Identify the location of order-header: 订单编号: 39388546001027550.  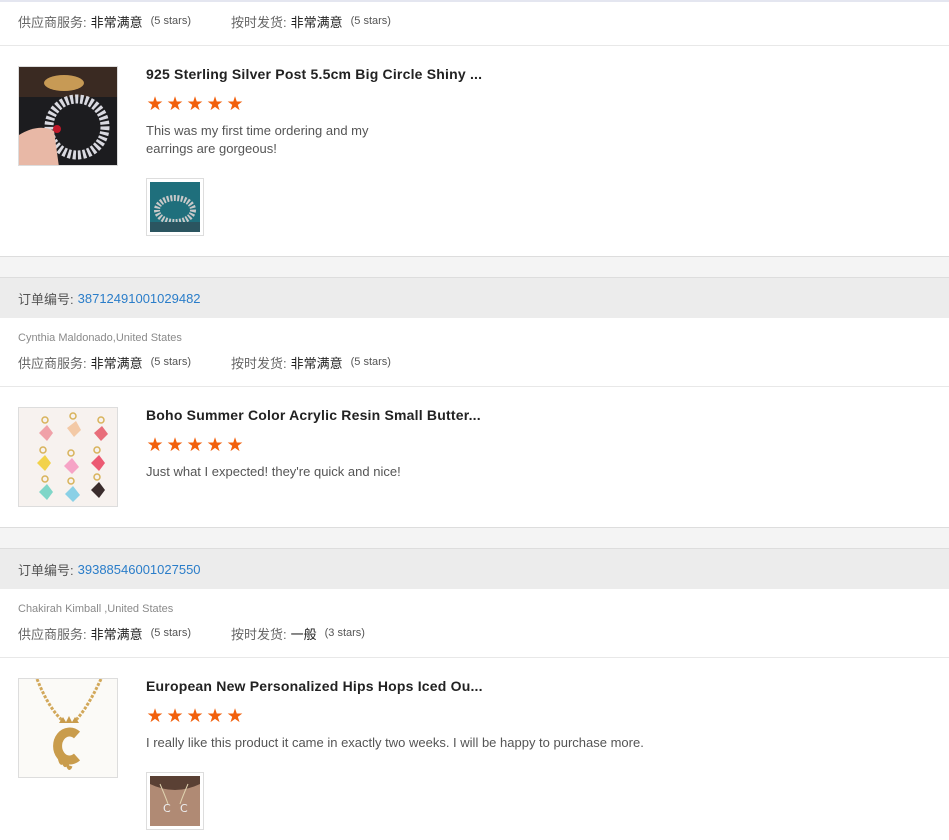
(474, 569).